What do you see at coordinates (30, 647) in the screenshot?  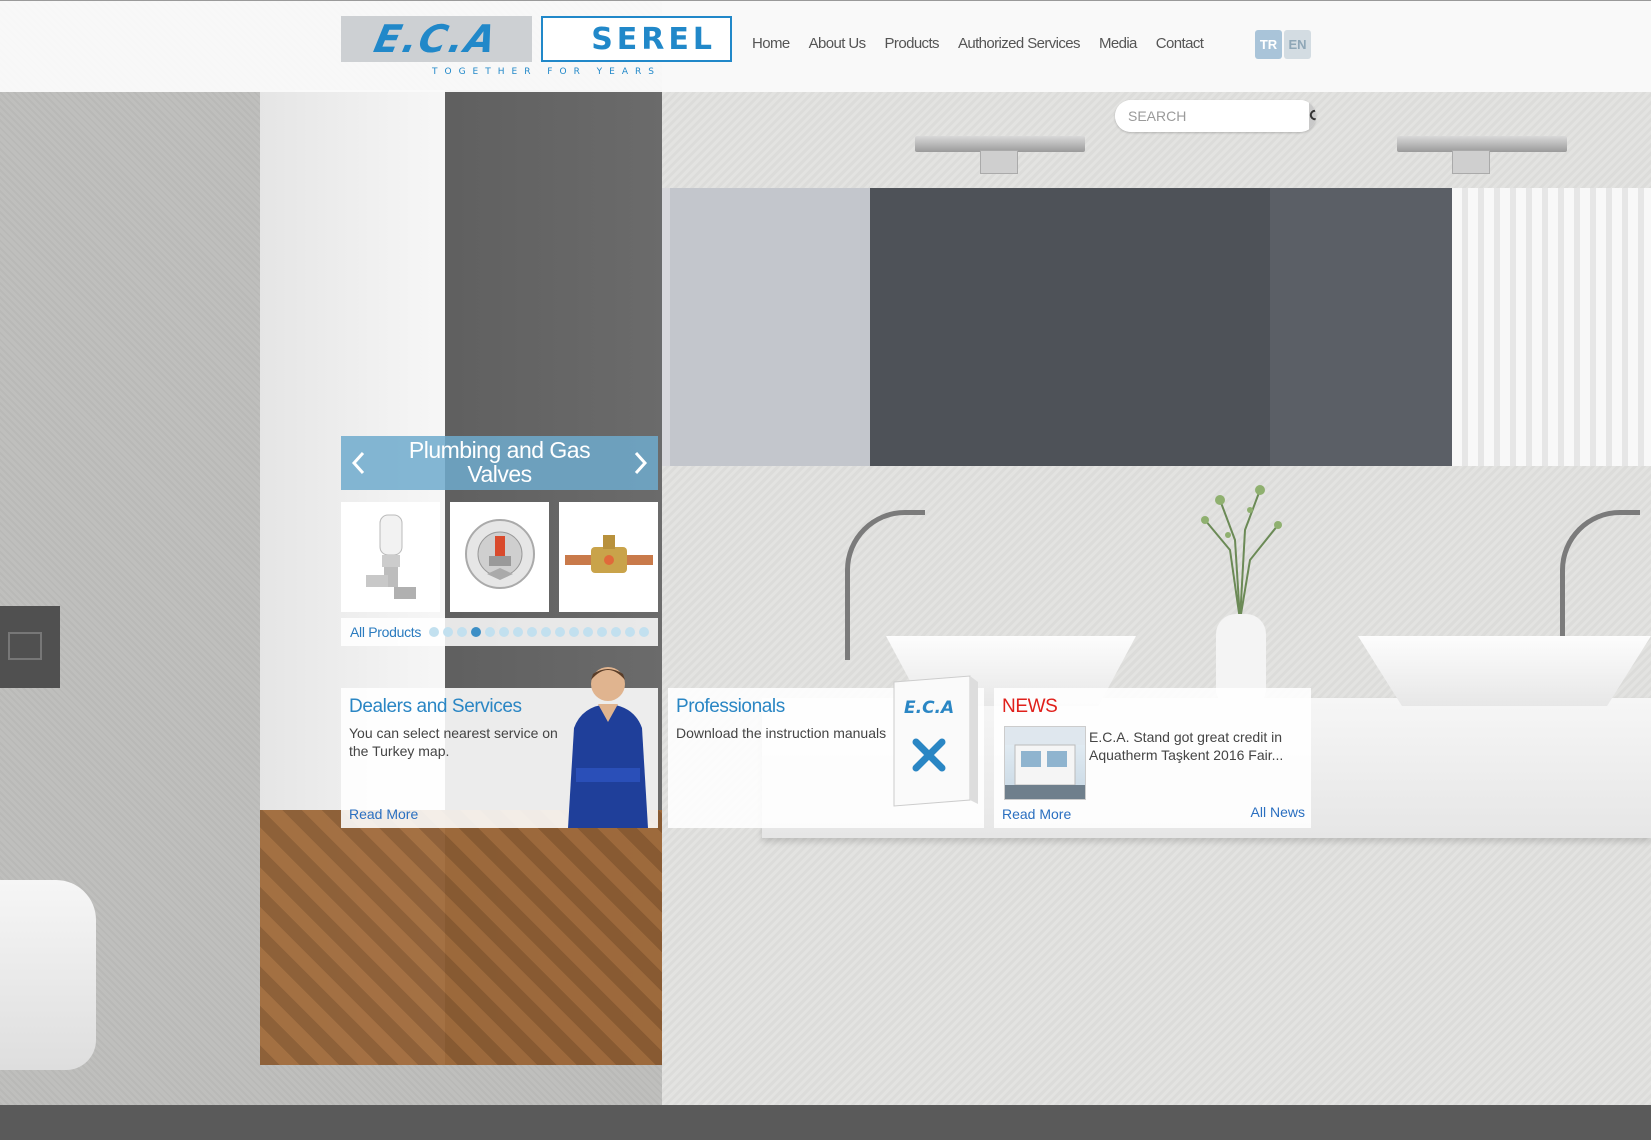 I see `flush-plate` at bounding box center [30, 647].